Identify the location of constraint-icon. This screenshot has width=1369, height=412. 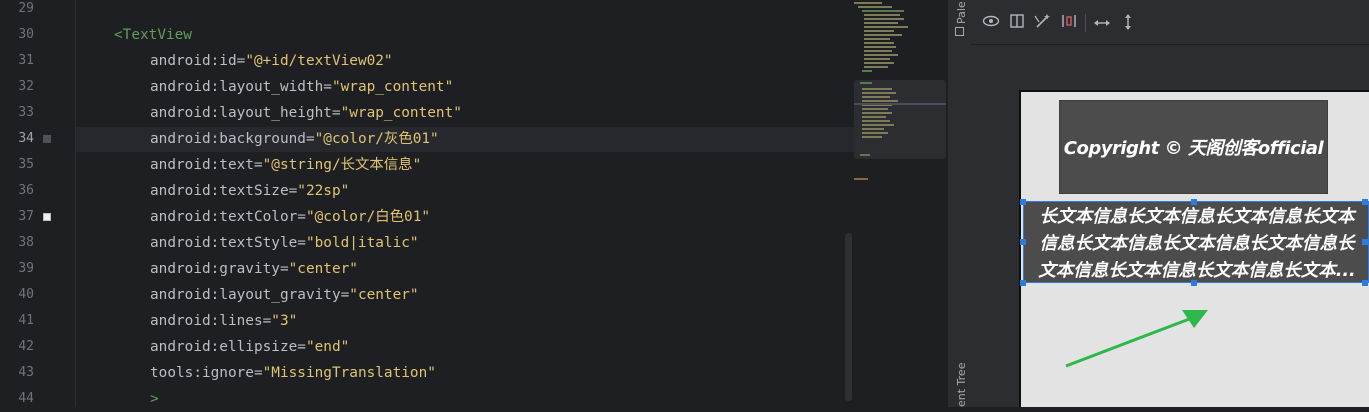
(1069, 23).